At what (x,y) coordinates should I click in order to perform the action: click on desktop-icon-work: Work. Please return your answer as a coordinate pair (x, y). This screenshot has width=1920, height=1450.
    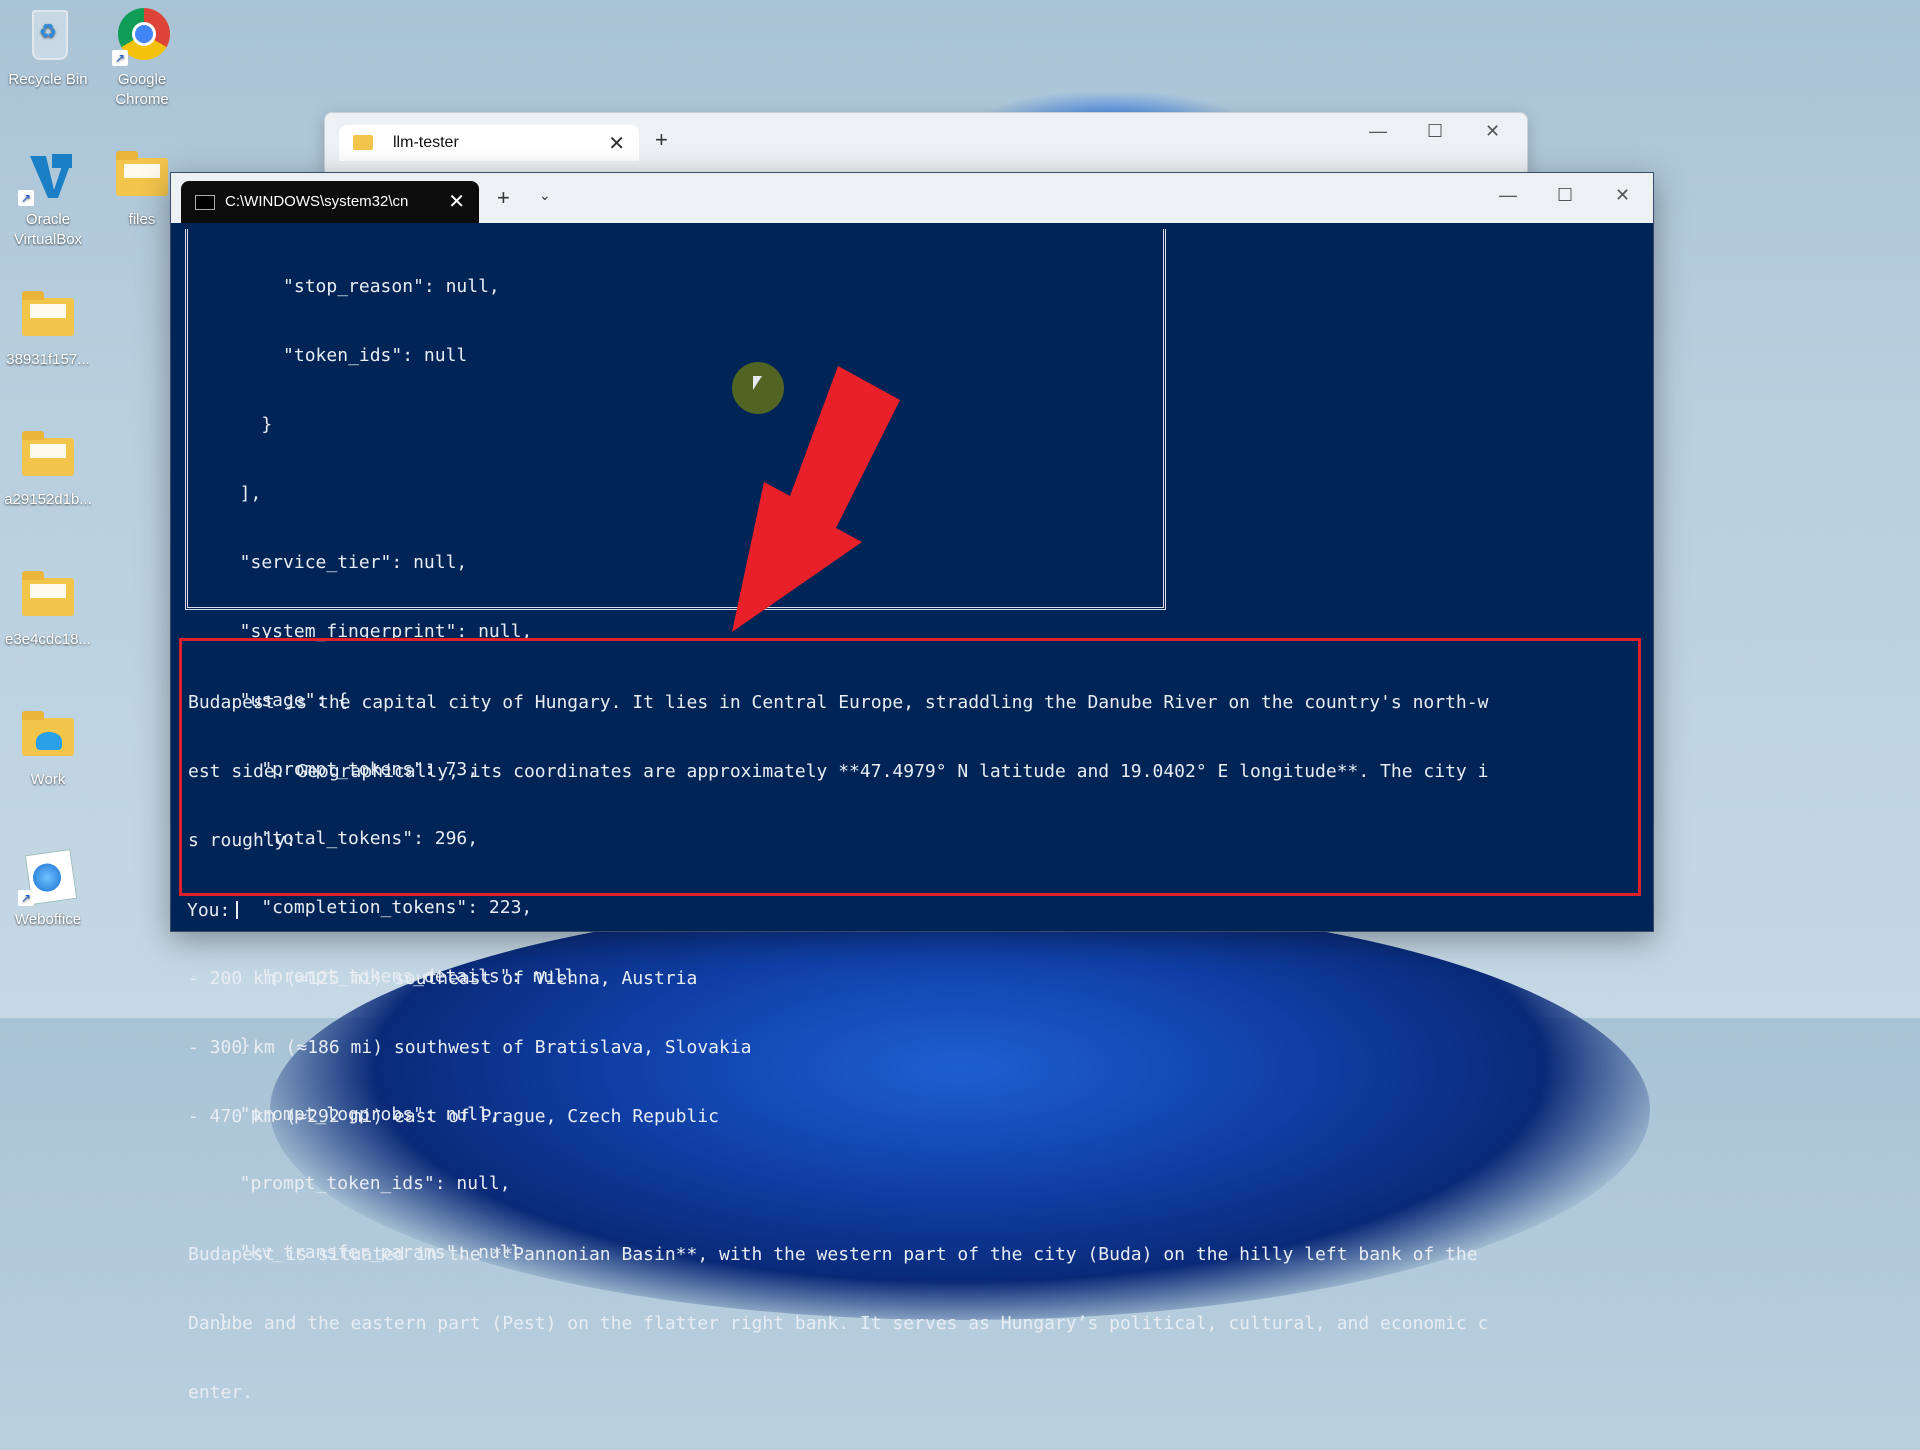
    Looking at the image, I should click on (48, 748).